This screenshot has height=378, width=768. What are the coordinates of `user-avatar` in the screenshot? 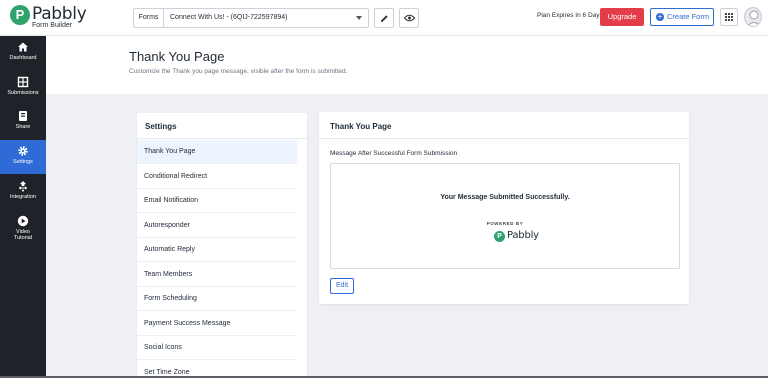 It's located at (753, 17).